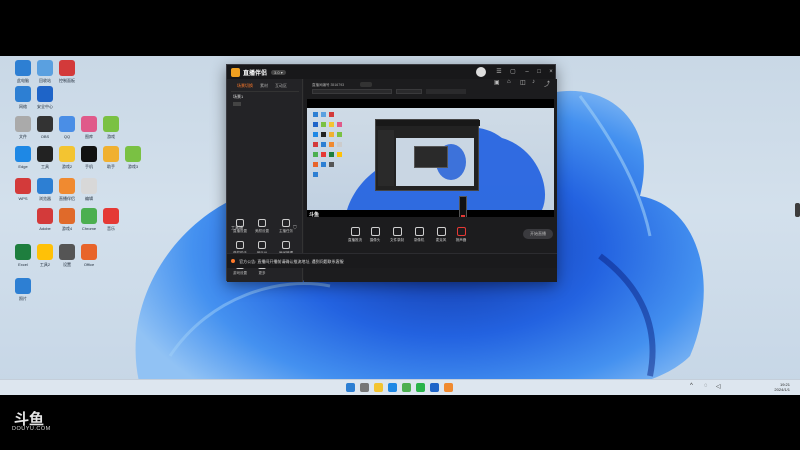  What do you see at coordinates (133, 157) in the screenshot?
I see `desktop-icon: 游戏3` at bounding box center [133, 157].